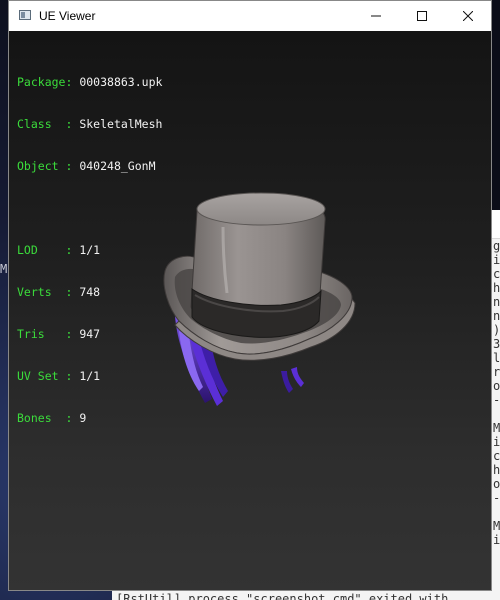  Describe the element at coordinates (4, 269) in the screenshot. I see `background-text: M` at that location.